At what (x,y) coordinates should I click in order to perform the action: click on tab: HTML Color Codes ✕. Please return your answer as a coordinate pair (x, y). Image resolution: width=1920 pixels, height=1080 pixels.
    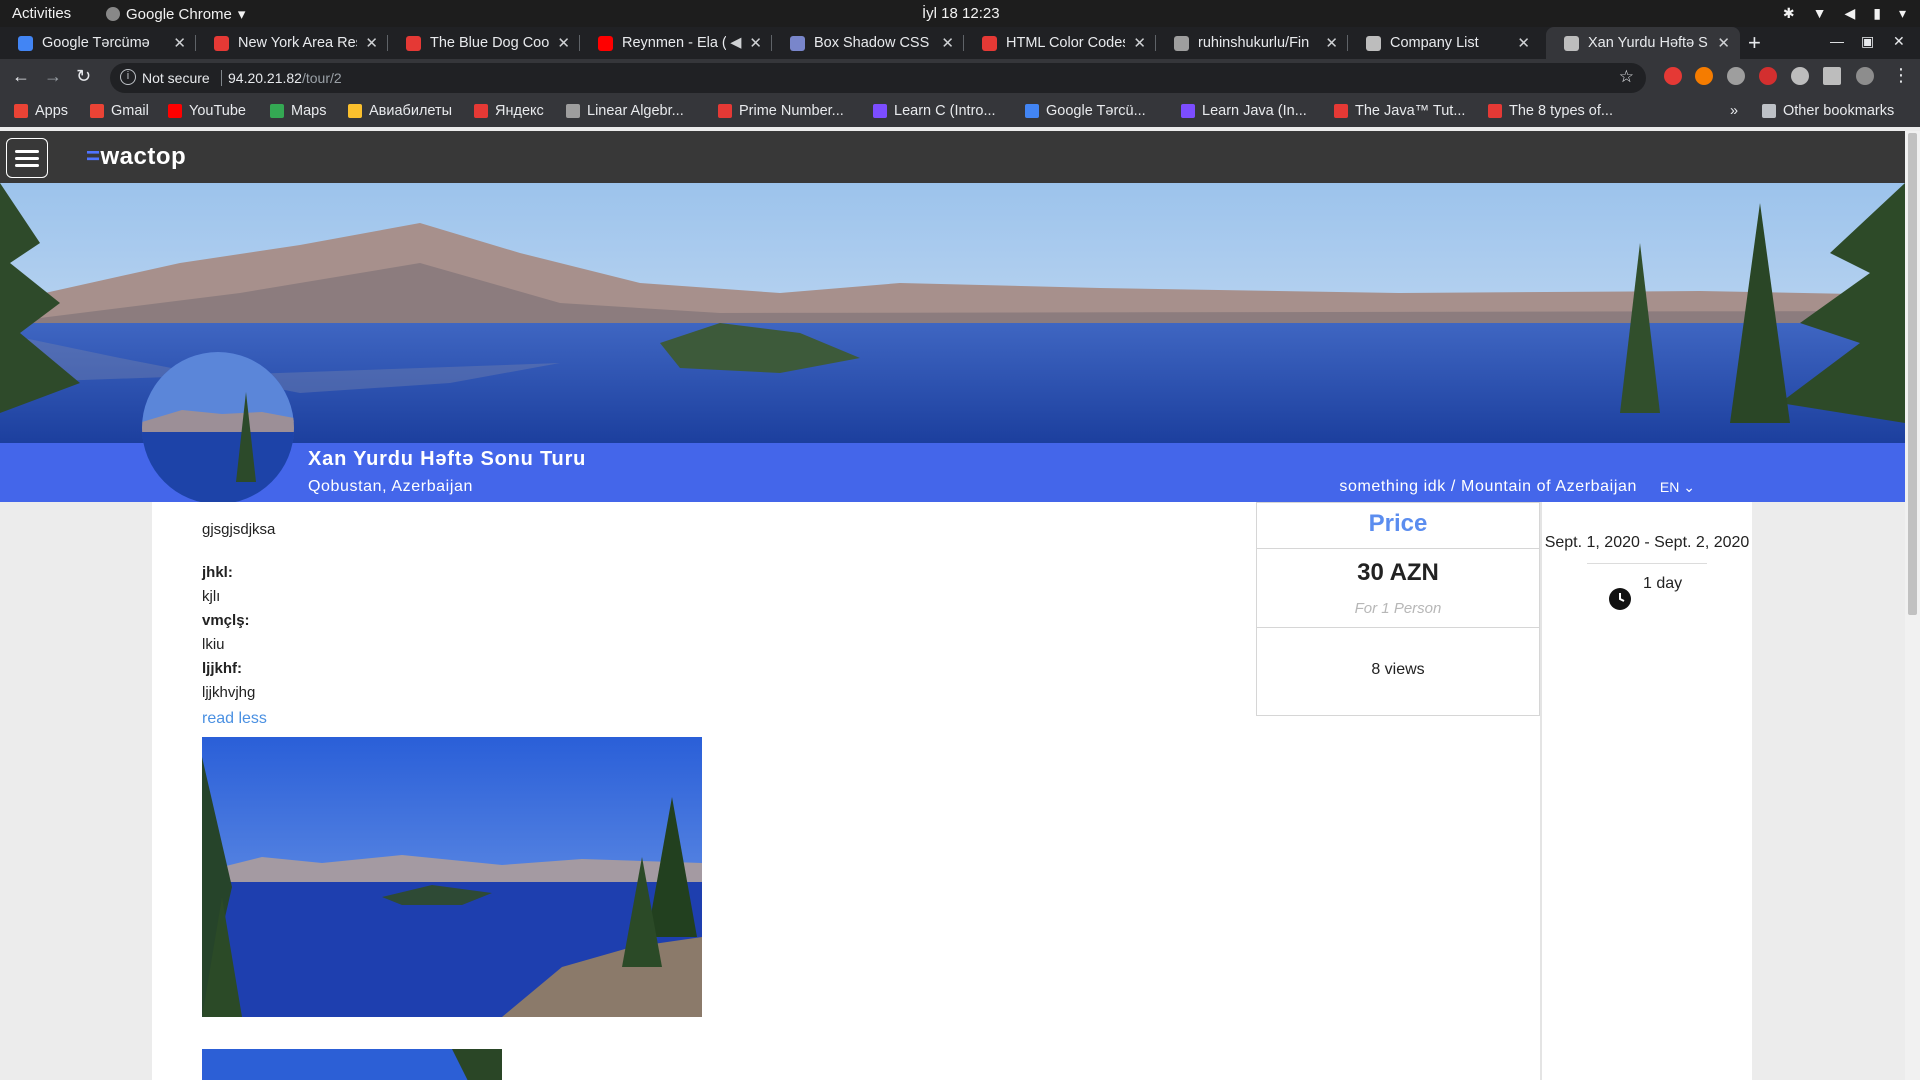
    Looking at the image, I should click on (1060, 43).